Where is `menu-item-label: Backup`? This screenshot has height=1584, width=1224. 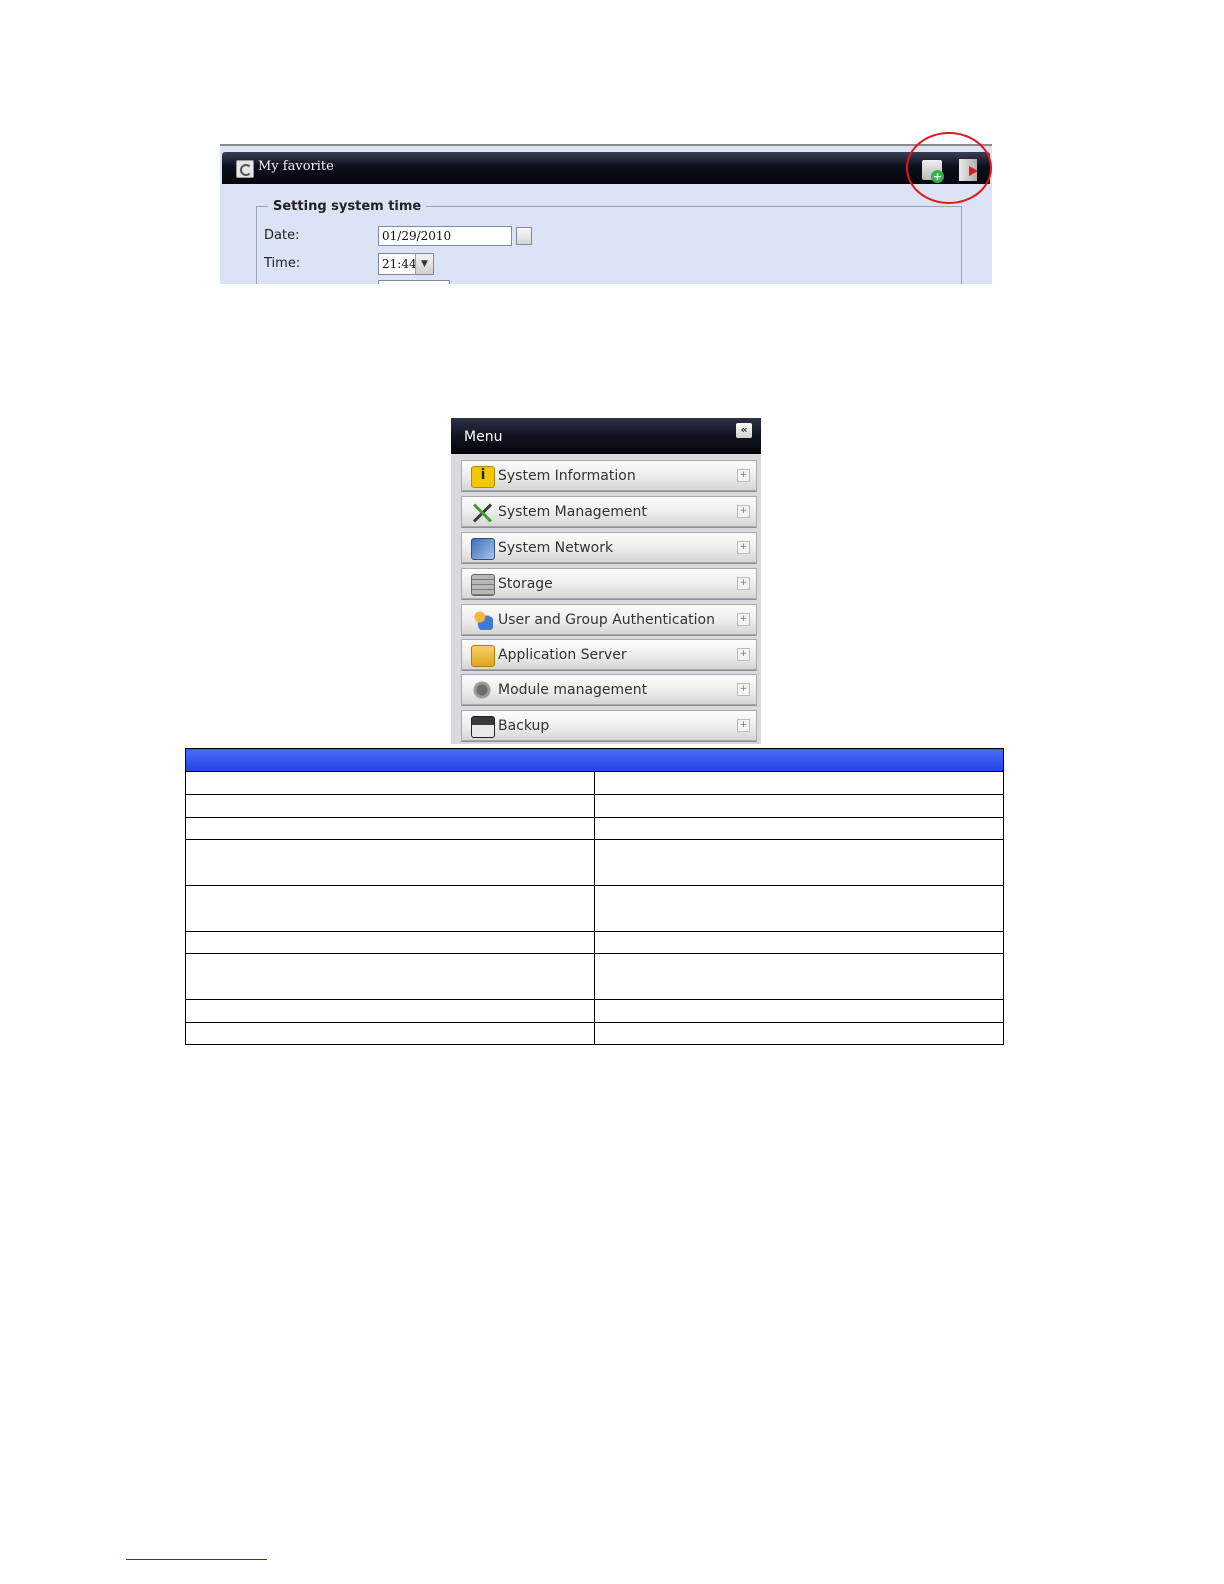 menu-item-label: Backup is located at coordinates (524, 726).